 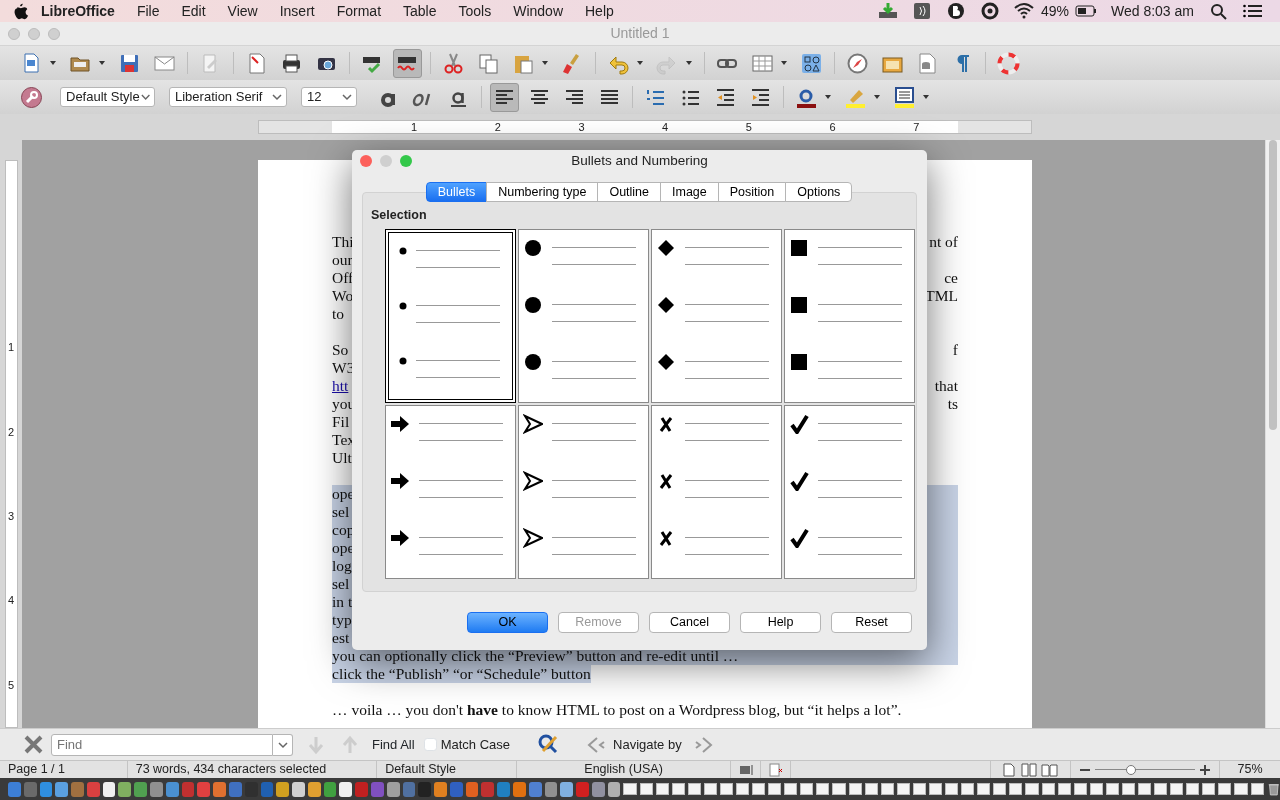 What do you see at coordinates (11, 685) in the screenshot?
I see `ruler-number: 5` at bounding box center [11, 685].